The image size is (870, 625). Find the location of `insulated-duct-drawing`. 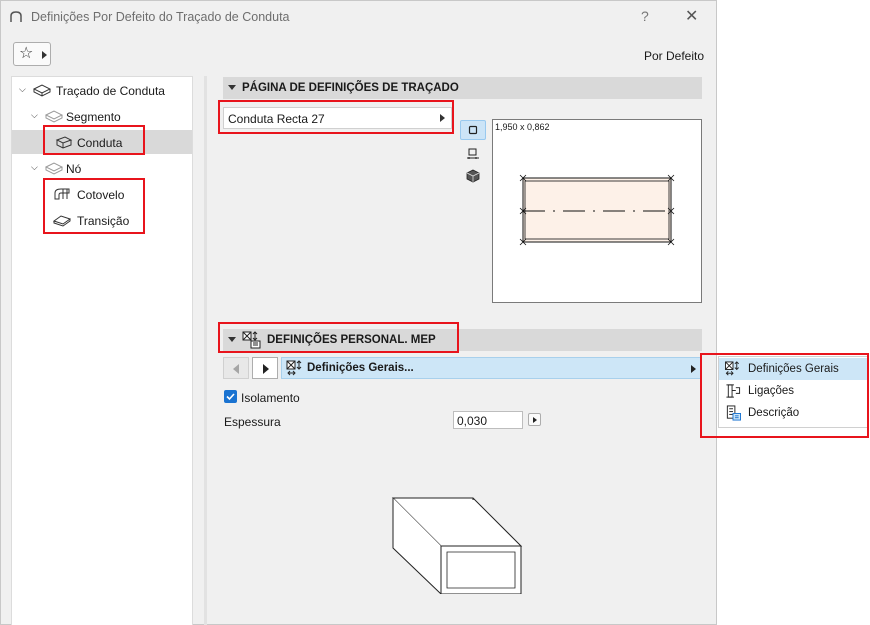

insulated-duct-drawing is located at coordinates (457, 545).